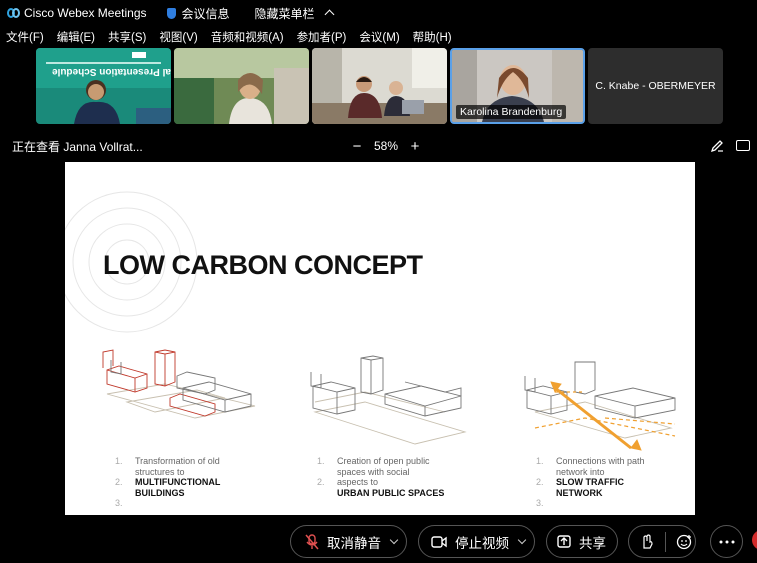 The height and width of the screenshot is (563, 757). I want to click on menu-file: 文件(F), so click(25, 37).